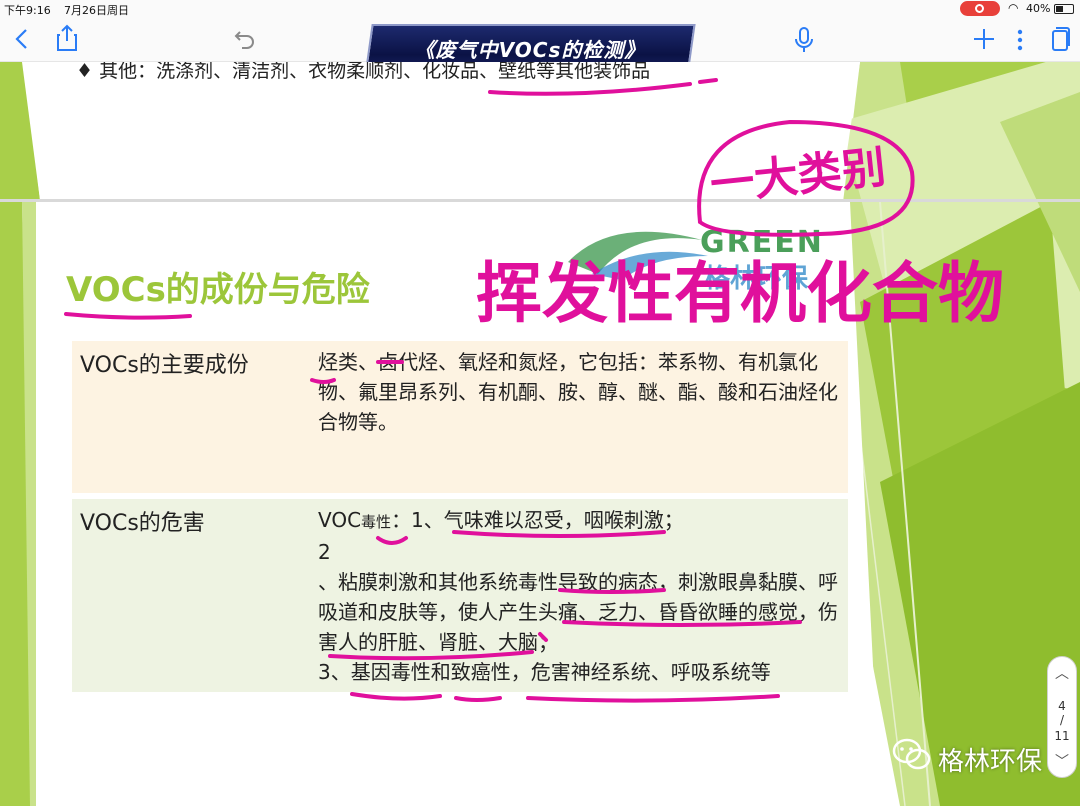  What do you see at coordinates (363, 72) in the screenshot?
I see `previous-slide-text: ♦ 其他：洗涤剂、清洁剂、衣物柔顺剂、化妆品、壁纸等其他装饰品` at bounding box center [363, 72].